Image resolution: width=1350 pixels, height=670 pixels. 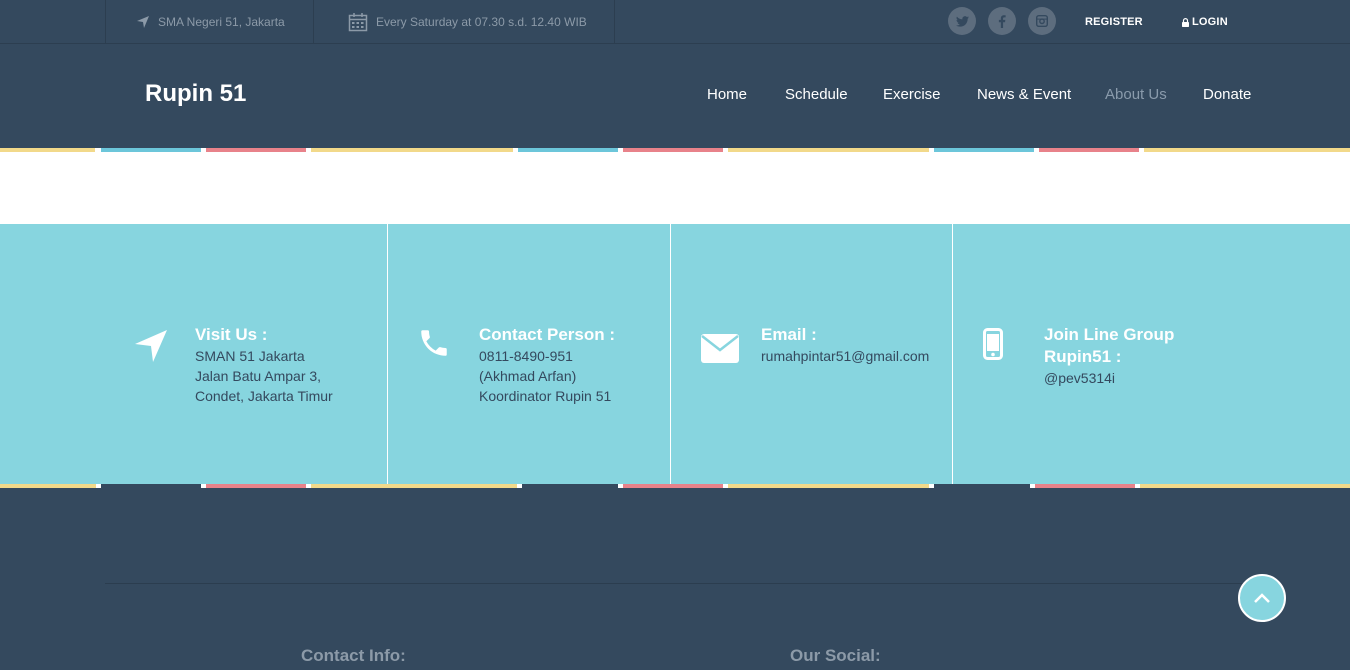 What do you see at coordinates (1114, 22) in the screenshot?
I see `register-link: REGISTER` at bounding box center [1114, 22].